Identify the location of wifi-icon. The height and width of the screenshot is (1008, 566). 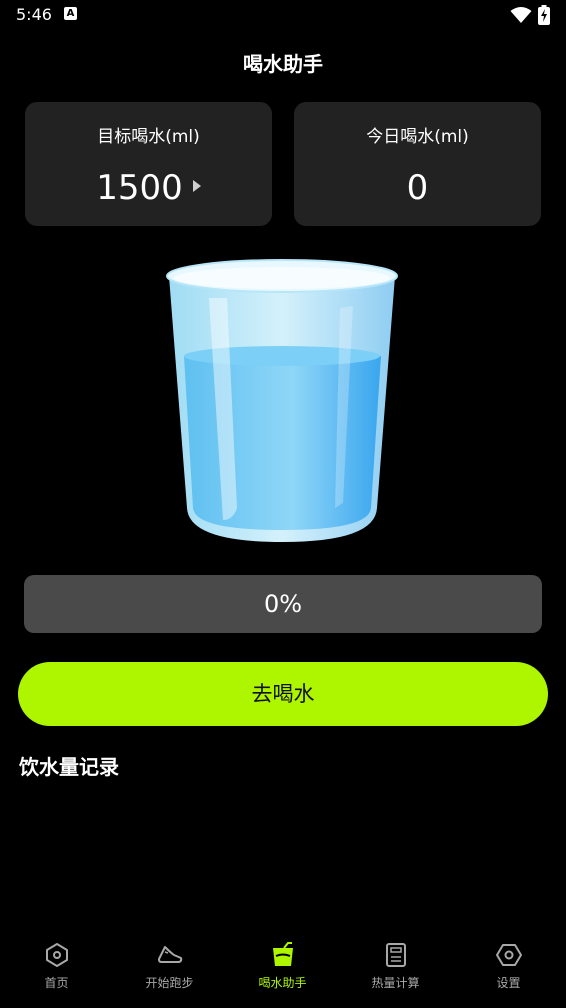
(521, 15).